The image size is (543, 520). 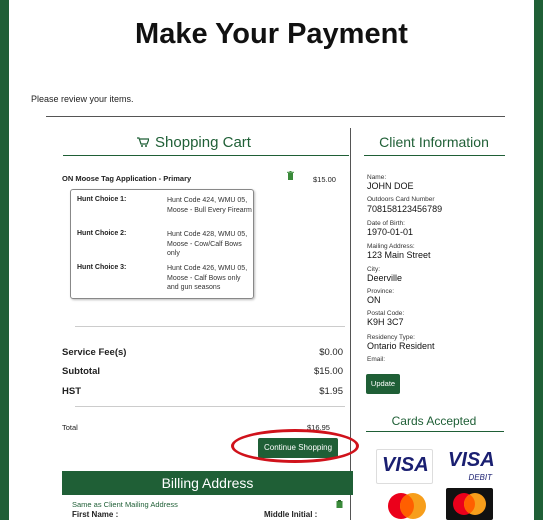 What do you see at coordinates (386, 223) in the screenshot?
I see `dob-label: Date of Birth:` at bounding box center [386, 223].